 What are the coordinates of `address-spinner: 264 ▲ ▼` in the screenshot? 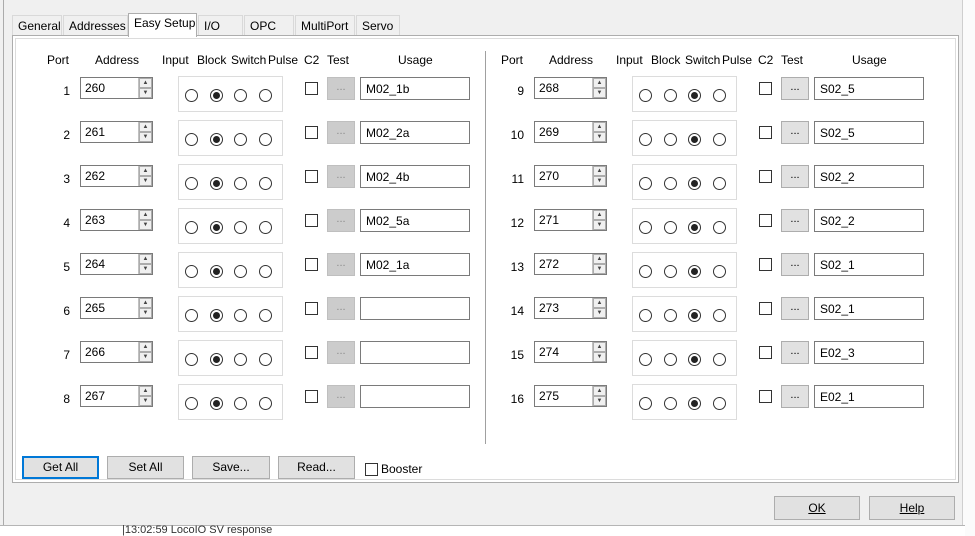 It's located at (116, 264).